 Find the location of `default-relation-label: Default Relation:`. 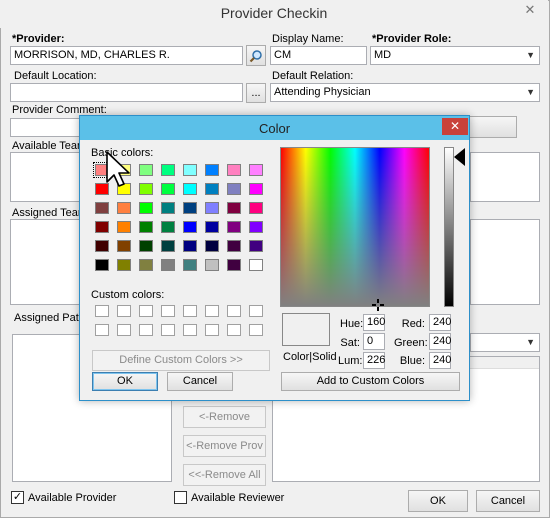

default-relation-label: Default Relation: is located at coordinates (313, 76).